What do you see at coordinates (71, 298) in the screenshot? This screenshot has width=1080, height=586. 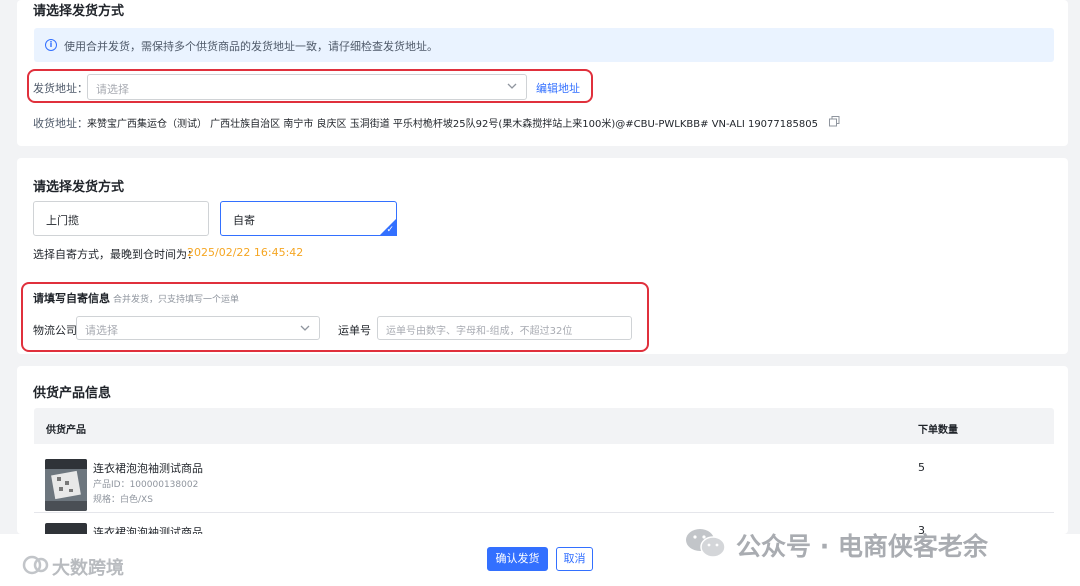 I see `self-info-title: 请填写自寄信息` at bounding box center [71, 298].